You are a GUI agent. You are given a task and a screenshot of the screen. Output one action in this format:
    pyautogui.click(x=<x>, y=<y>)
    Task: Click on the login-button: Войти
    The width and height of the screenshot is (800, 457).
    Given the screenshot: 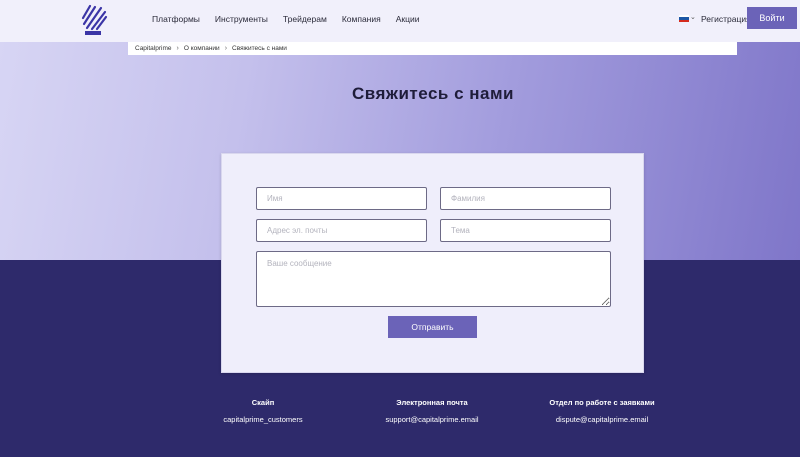 What is the action you would take?
    pyautogui.click(x=772, y=18)
    